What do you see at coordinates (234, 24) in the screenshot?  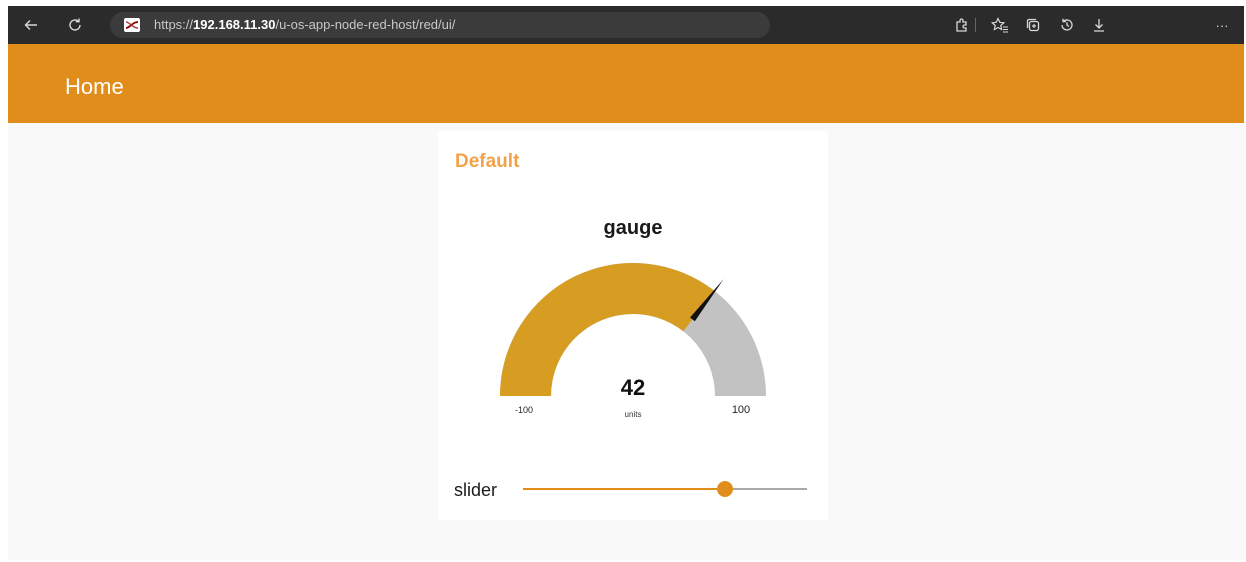 I see `url-host: 192.168.11.30` at bounding box center [234, 24].